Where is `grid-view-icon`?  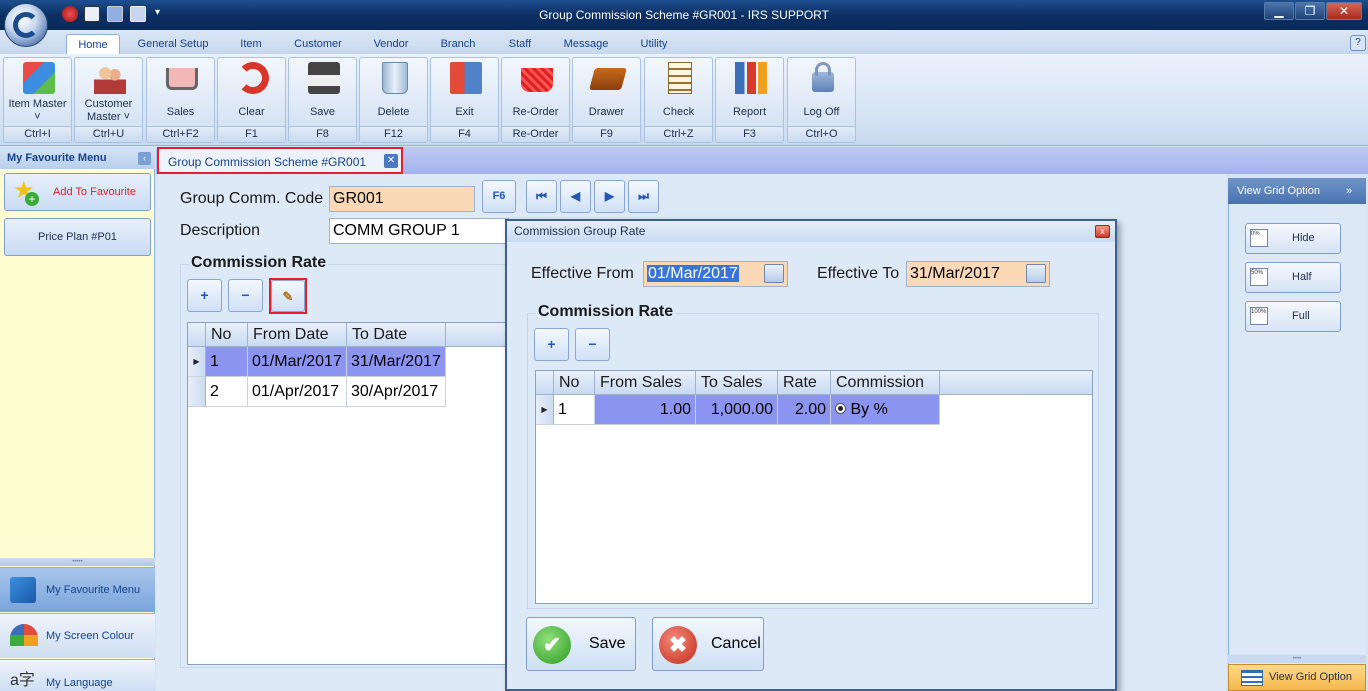
grid-view-icon is located at coordinates (1252, 678).